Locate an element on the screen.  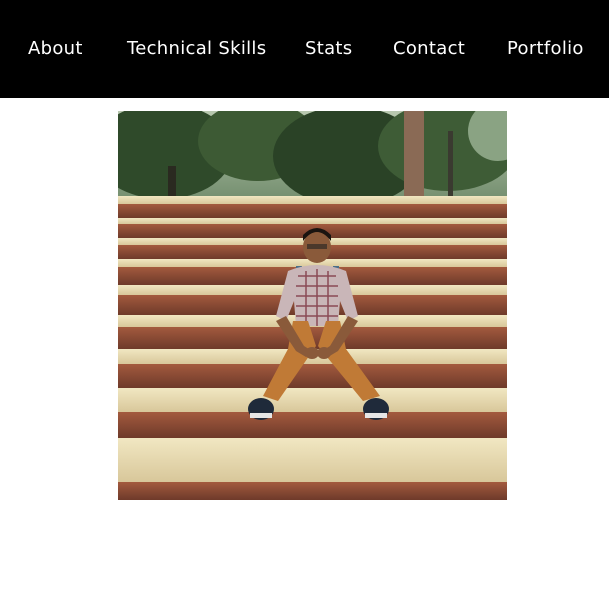
nav-item-portfolio: Portfolio is located at coordinates (545, 49).